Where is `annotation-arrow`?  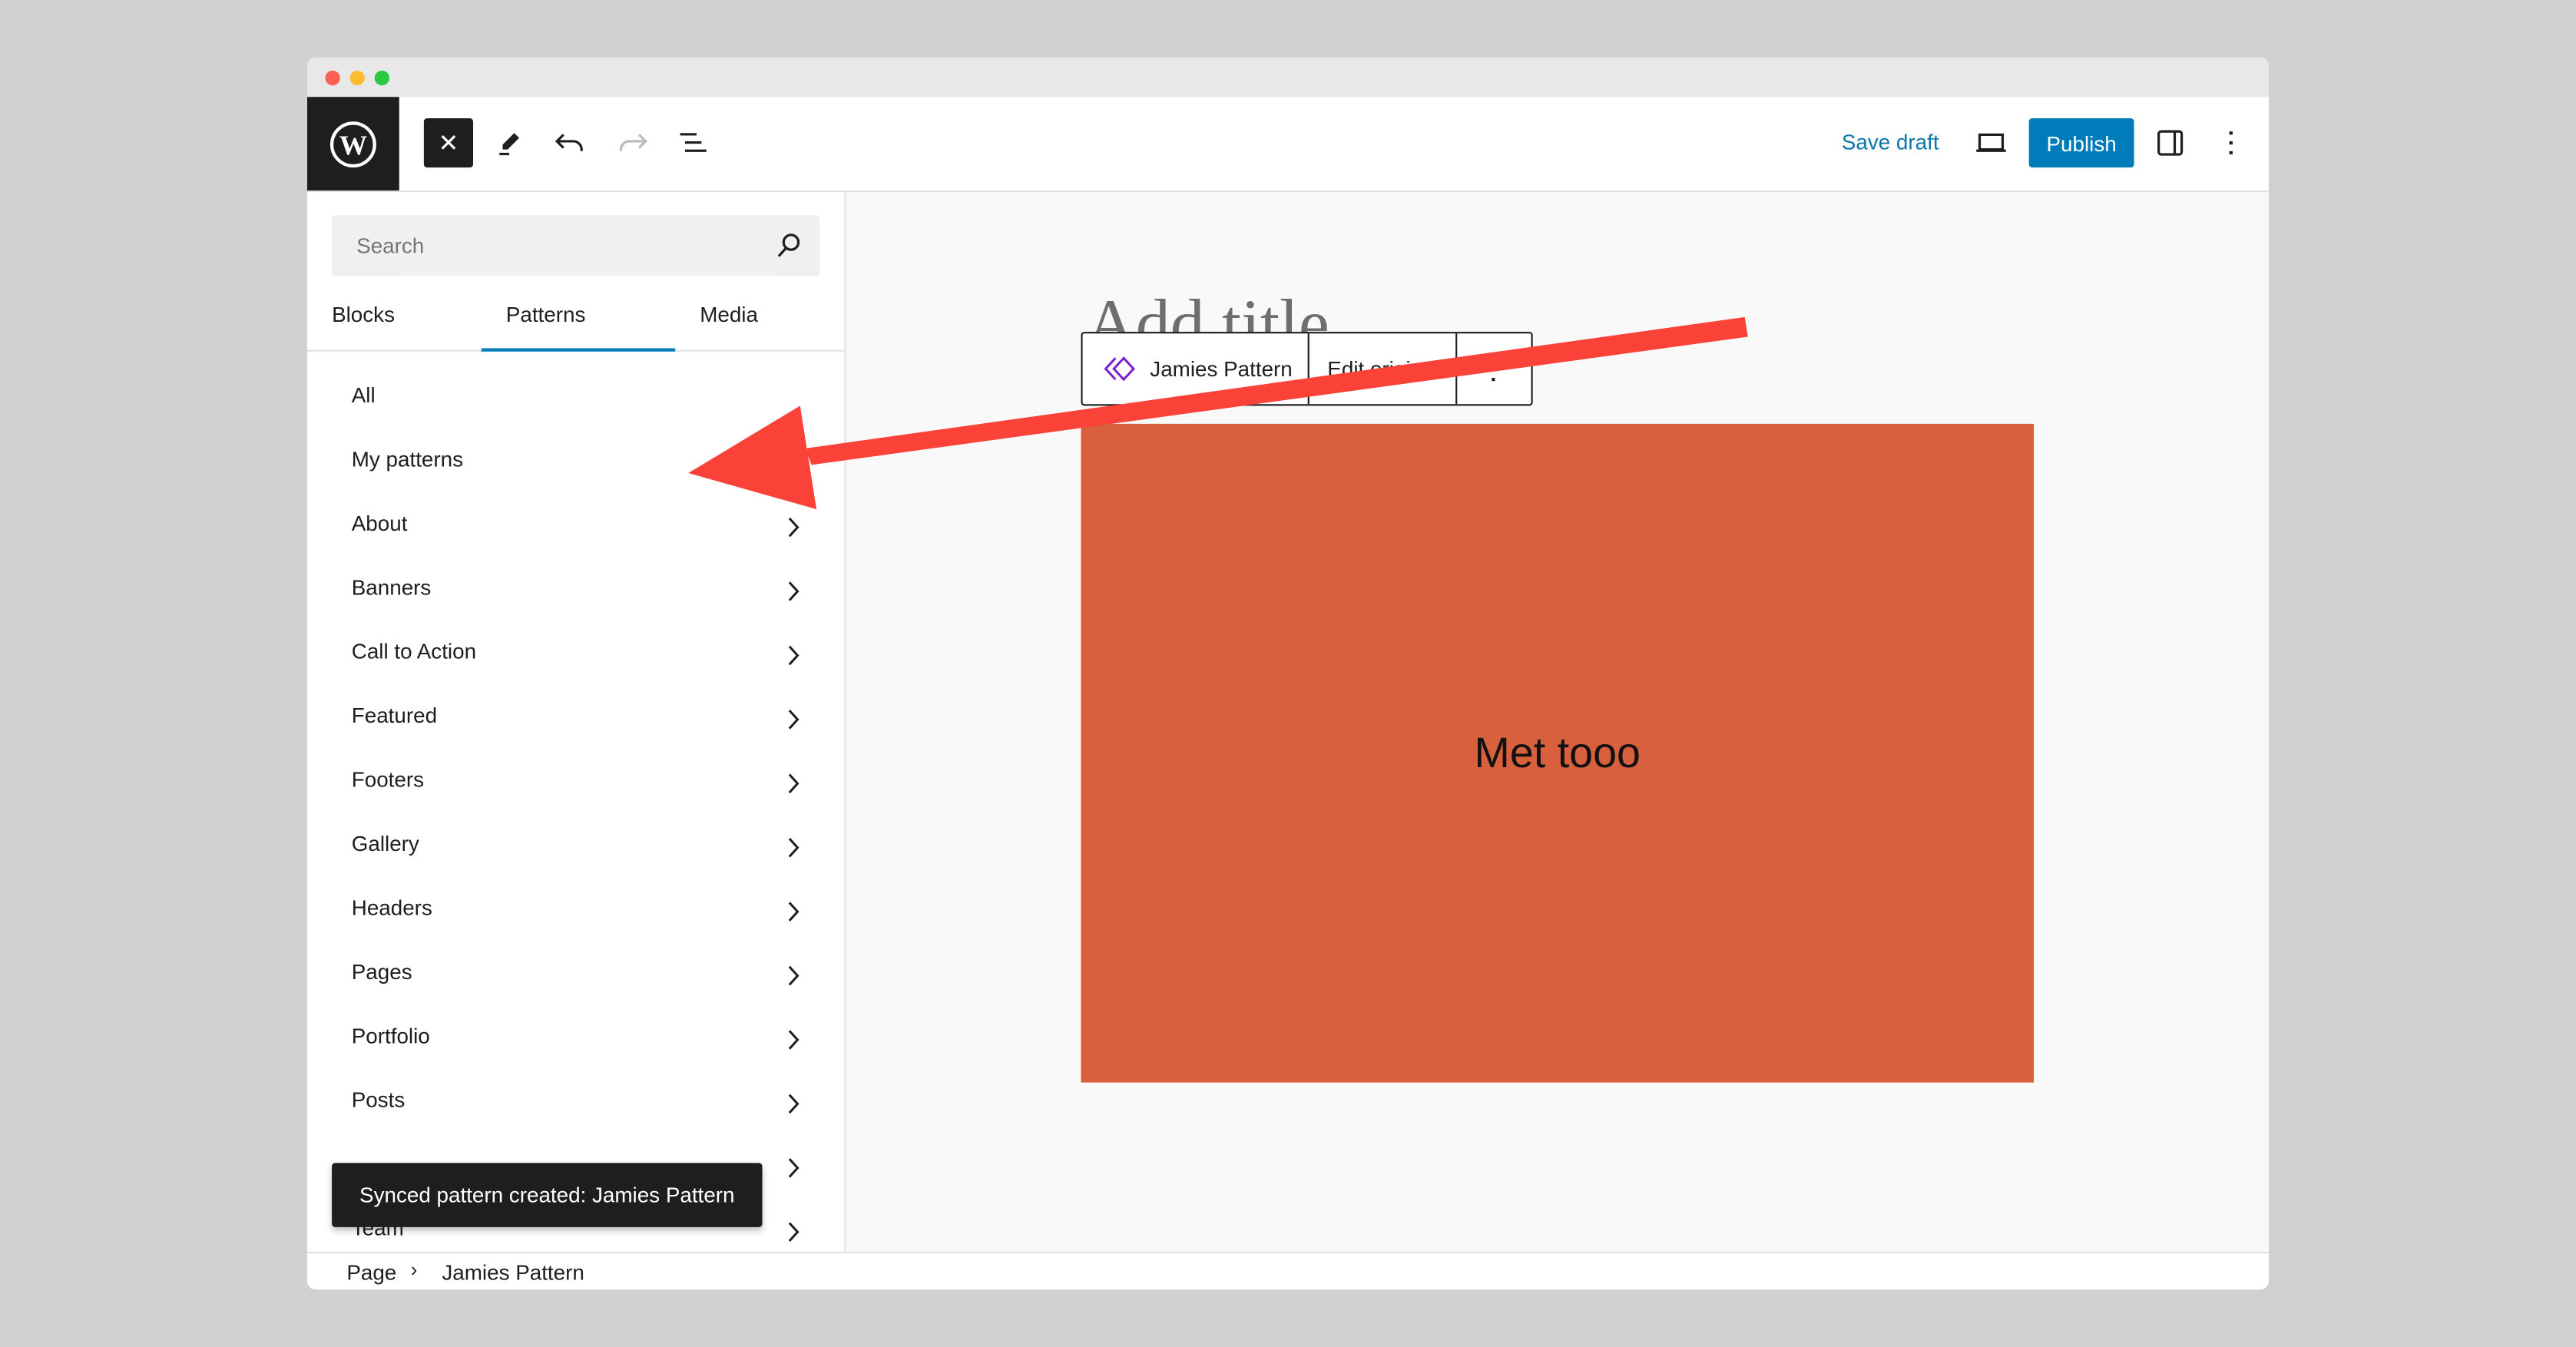 annotation-arrow is located at coordinates (1218, 413).